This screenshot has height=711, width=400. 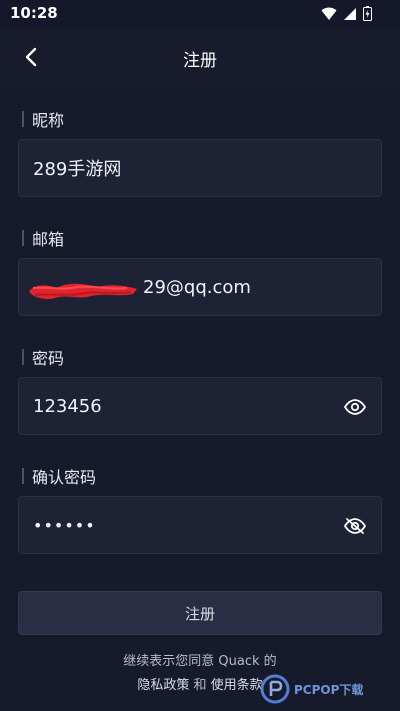 I want to click on nickname-label-text: 昵称, so click(x=48, y=120).